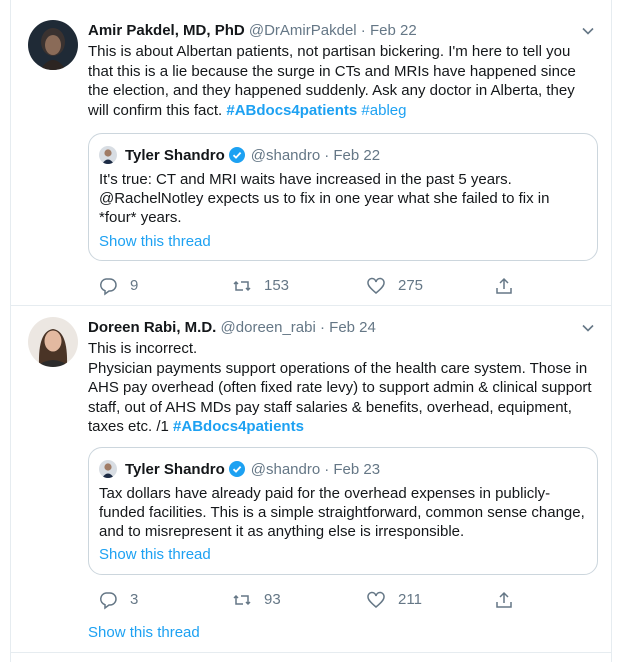 The width and height of the screenshot is (636, 662). I want to click on tweet-date: · Feb 24, so click(348, 327).